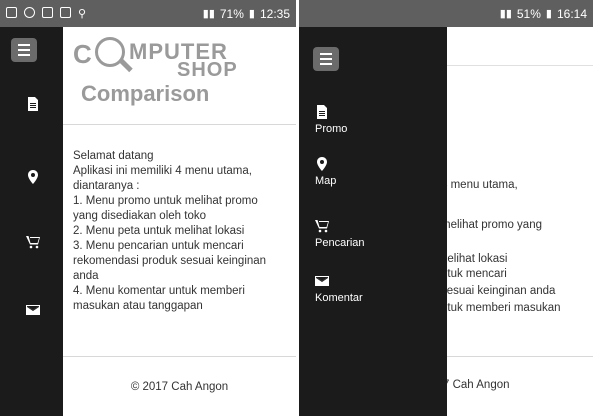 The width and height of the screenshot is (593, 416). What do you see at coordinates (340, 234) in the screenshot?
I see `sidebar-item-pencarian: Pencarian` at bounding box center [340, 234].